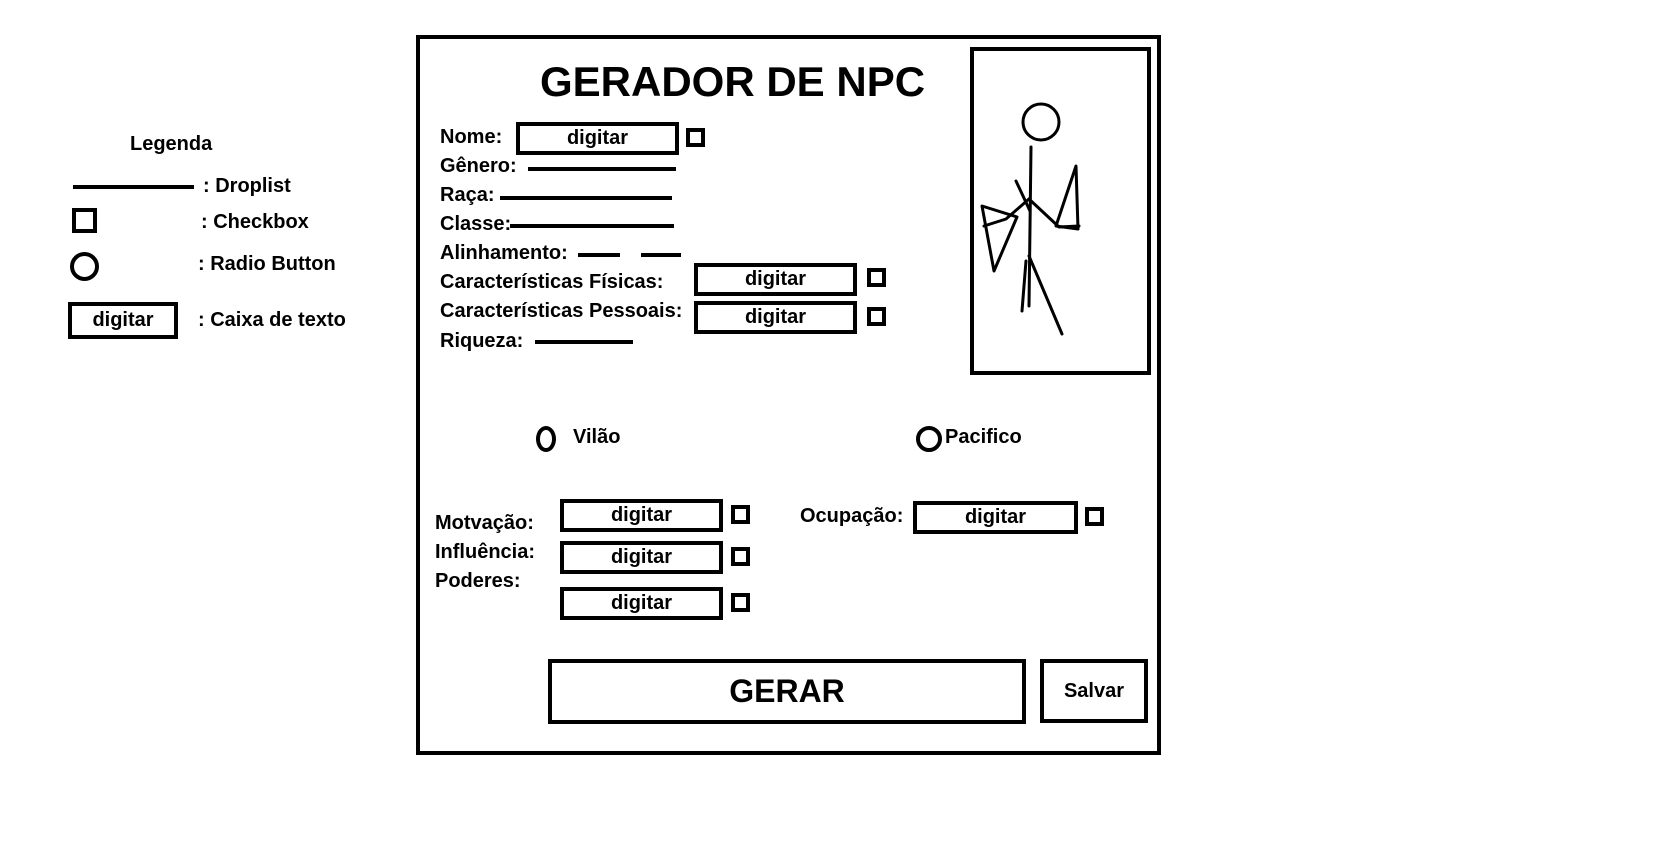 The width and height of the screenshot is (1672, 841). Describe the element at coordinates (561, 311) in the screenshot. I see `pessoais-label: Características Pessoais:` at that location.